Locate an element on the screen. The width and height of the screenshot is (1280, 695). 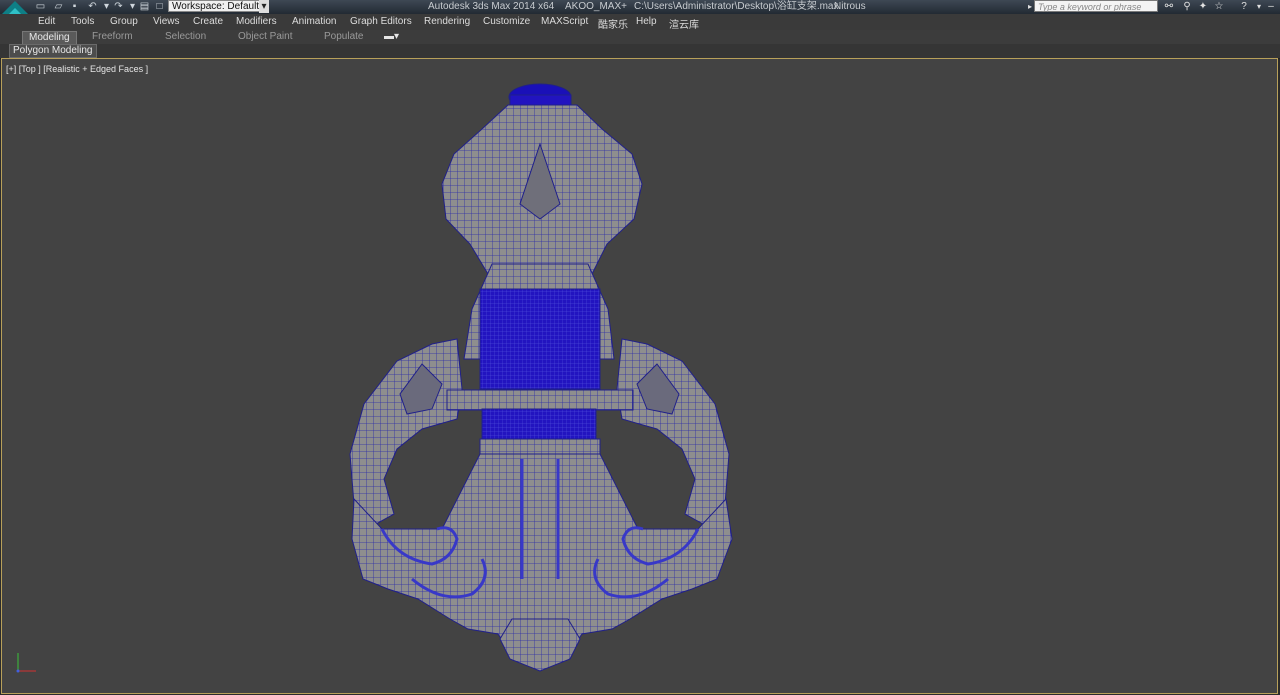
ribbon-options-icon: ▬▾ is located at coordinates (391, 37).